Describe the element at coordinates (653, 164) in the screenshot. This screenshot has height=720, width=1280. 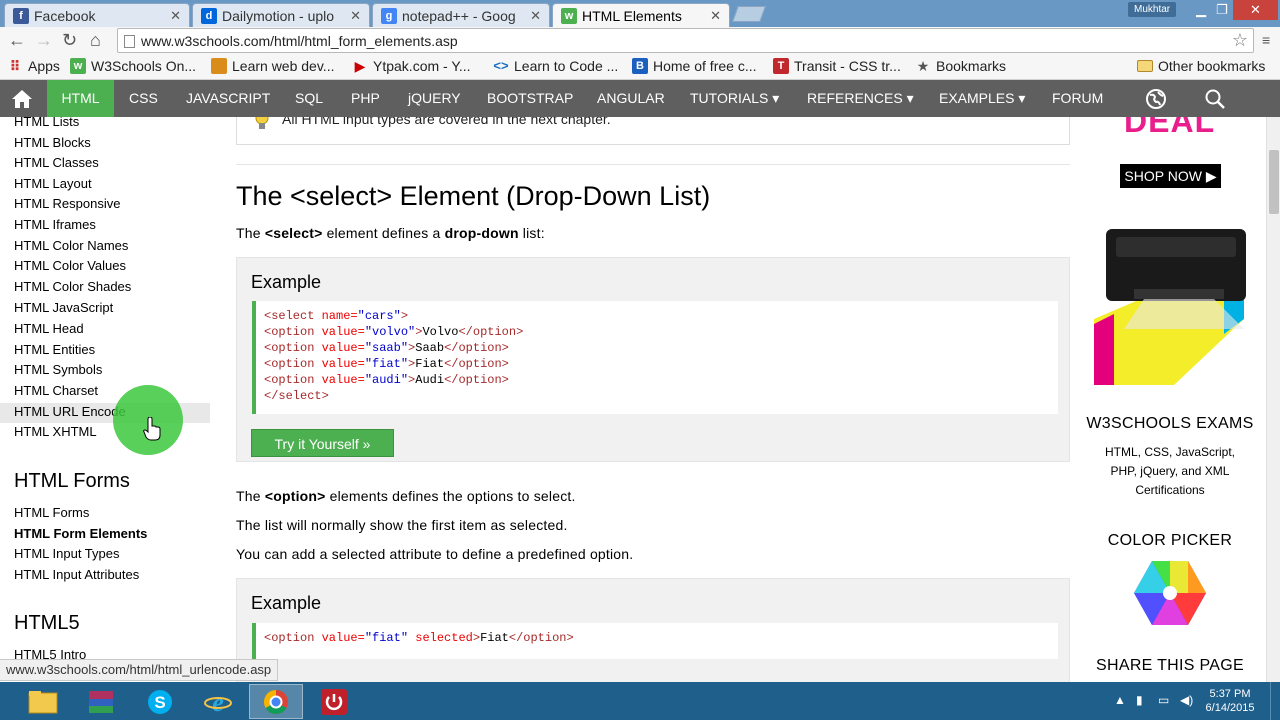
I see `divider` at that location.